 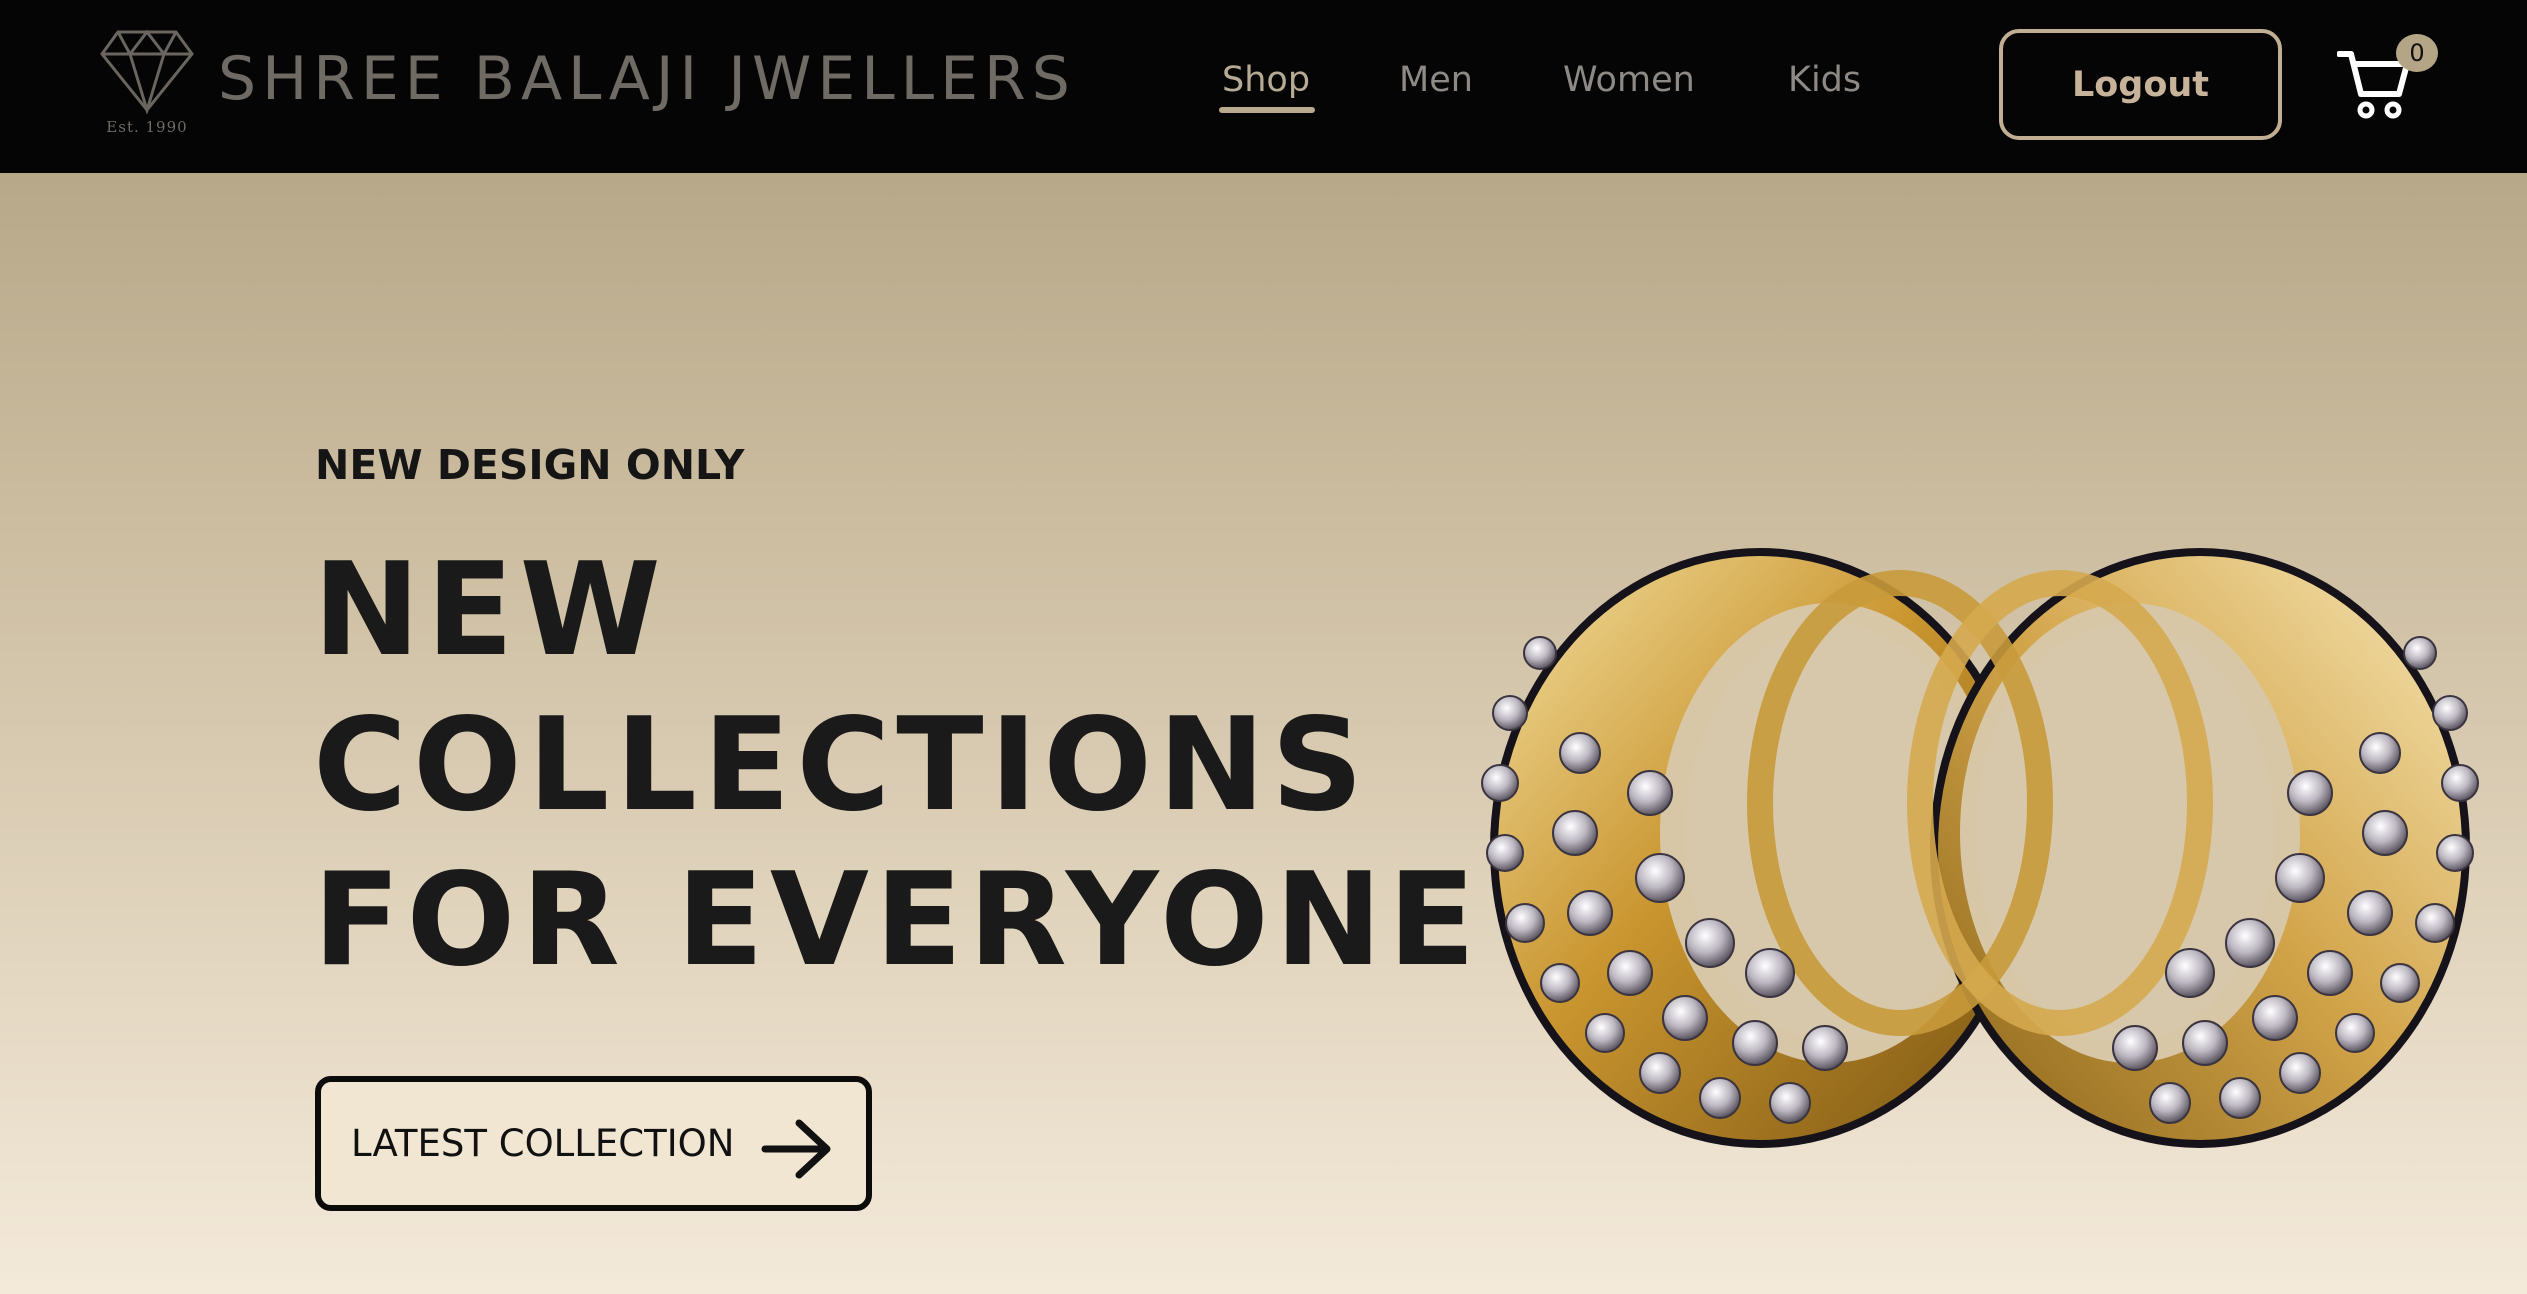 What do you see at coordinates (1267, 110) in the screenshot?
I see `active-nav-underline` at bounding box center [1267, 110].